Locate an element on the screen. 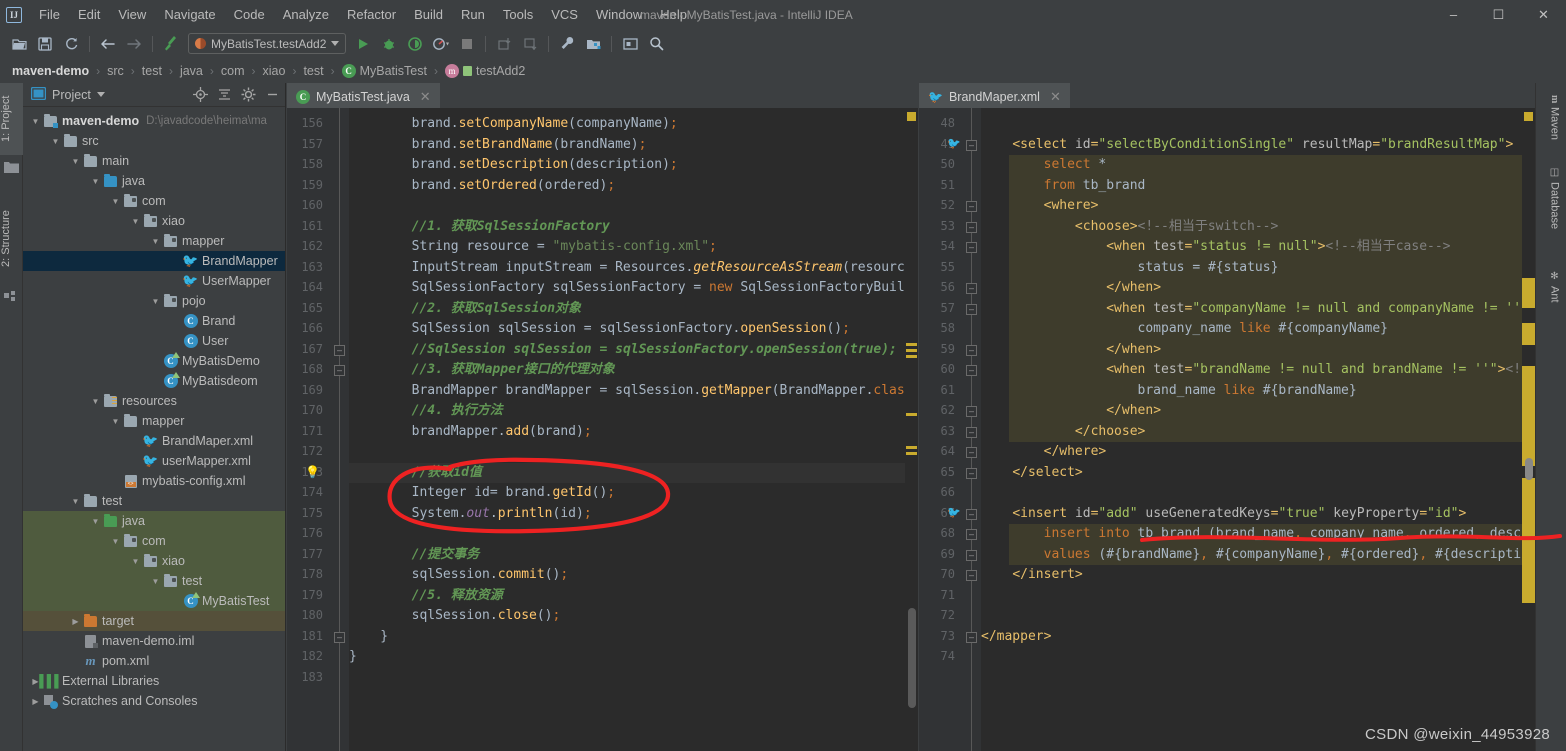 The image size is (1566, 751). collapse-all-icon is located at coordinates (224, 95).